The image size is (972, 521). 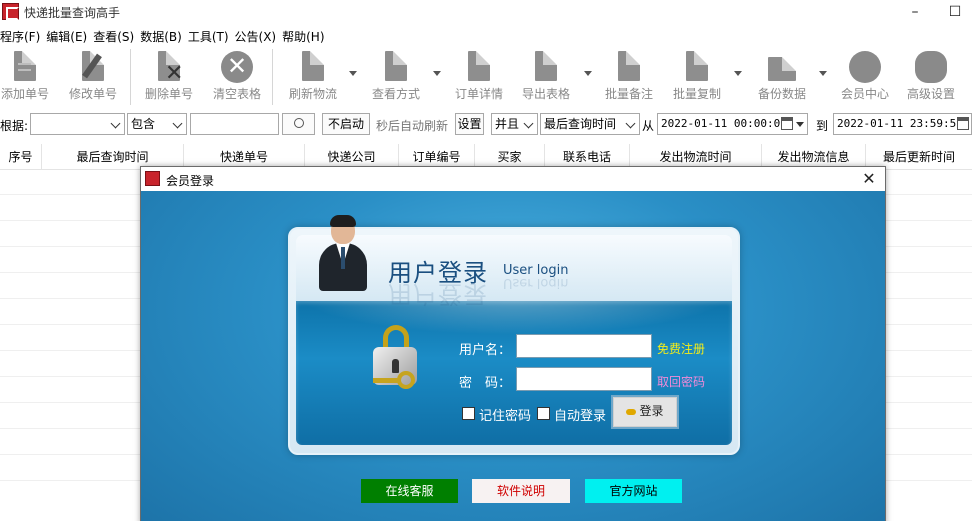 I want to click on menu-view: 查看(S), so click(x=115, y=36).